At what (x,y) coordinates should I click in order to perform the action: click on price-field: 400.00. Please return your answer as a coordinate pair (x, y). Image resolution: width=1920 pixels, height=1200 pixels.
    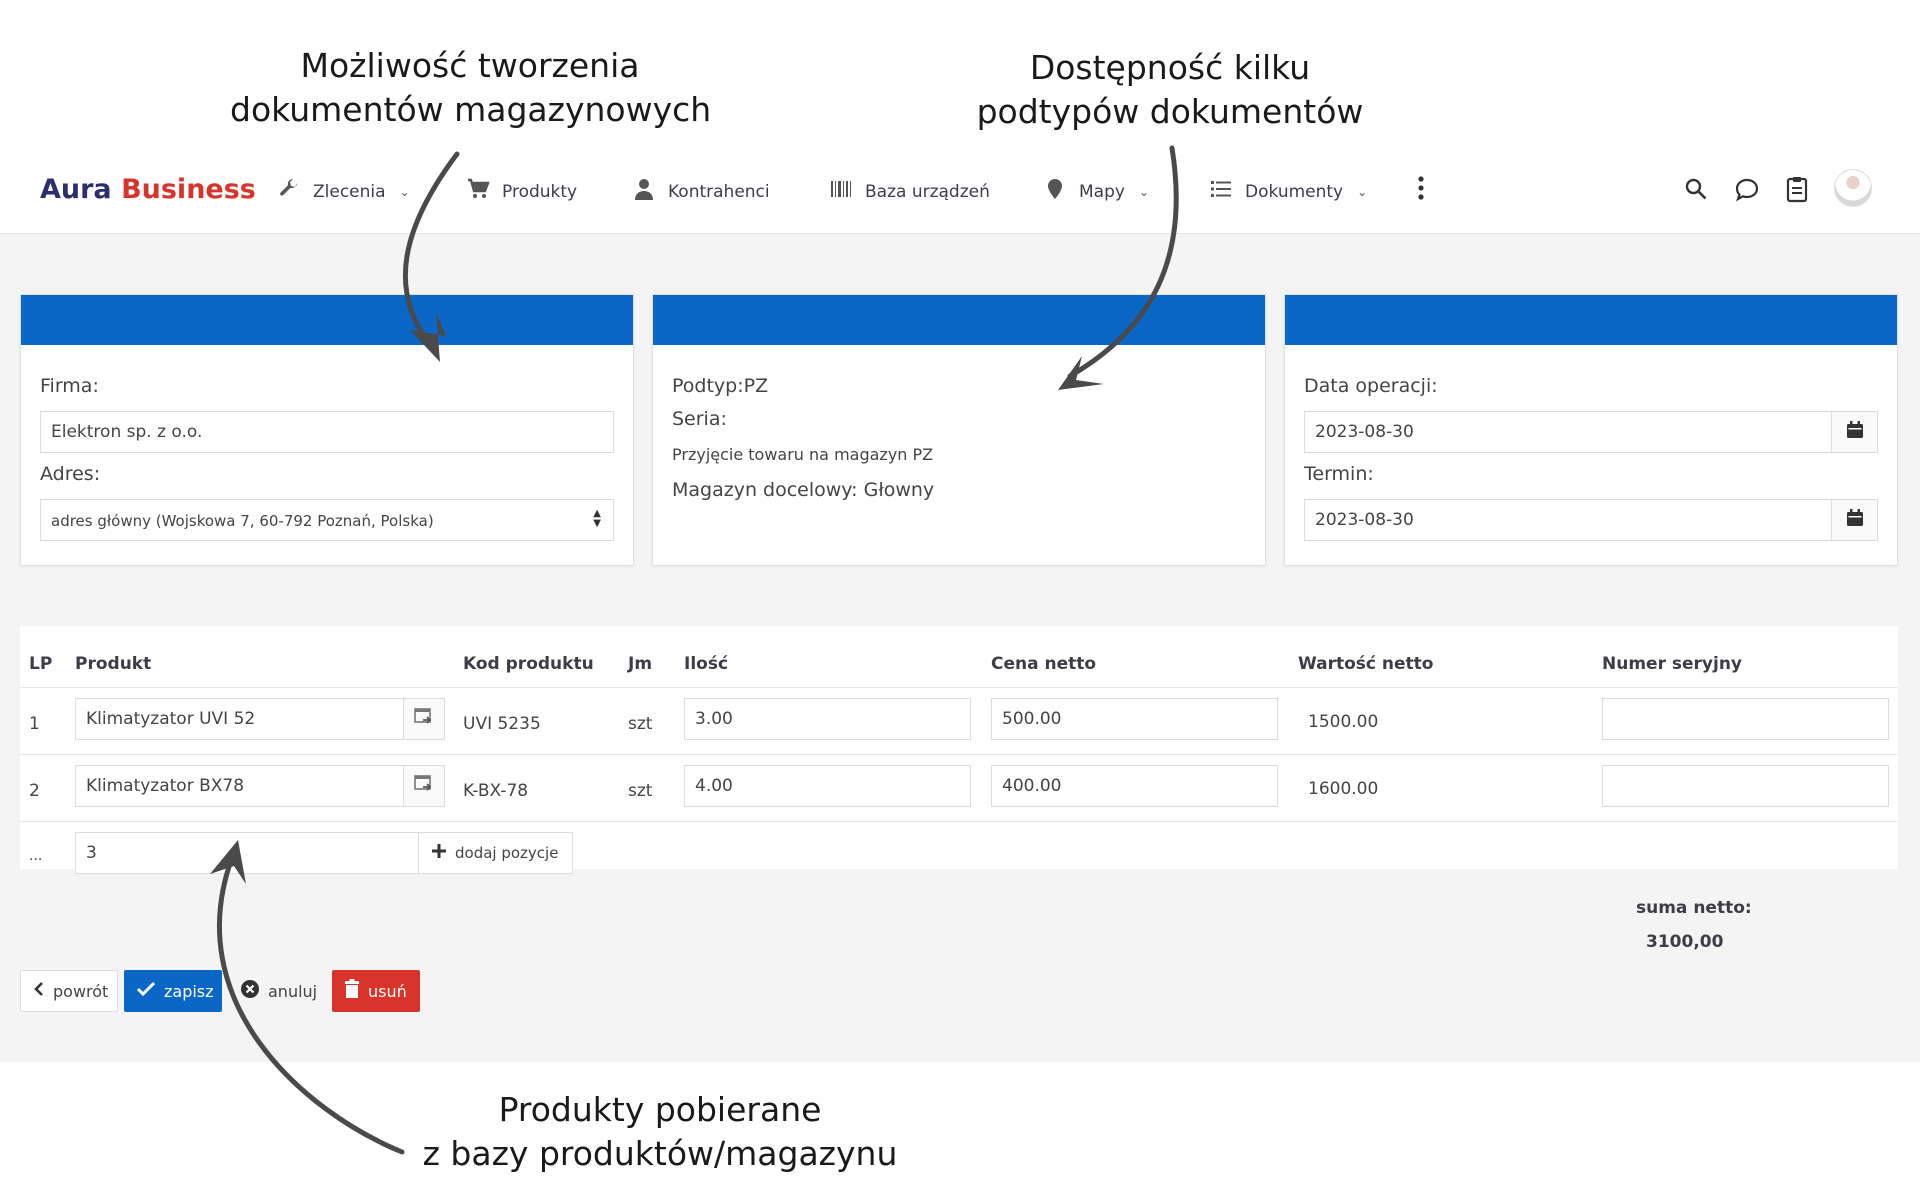
    Looking at the image, I should click on (1134, 786).